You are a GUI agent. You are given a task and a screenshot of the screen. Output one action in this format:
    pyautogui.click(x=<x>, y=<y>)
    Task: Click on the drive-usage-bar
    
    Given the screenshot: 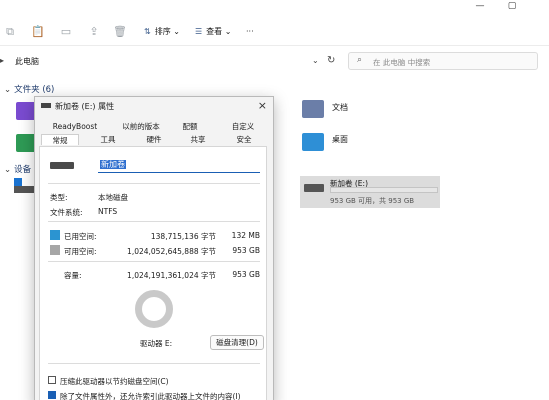 What is the action you would take?
    pyautogui.click(x=384, y=190)
    